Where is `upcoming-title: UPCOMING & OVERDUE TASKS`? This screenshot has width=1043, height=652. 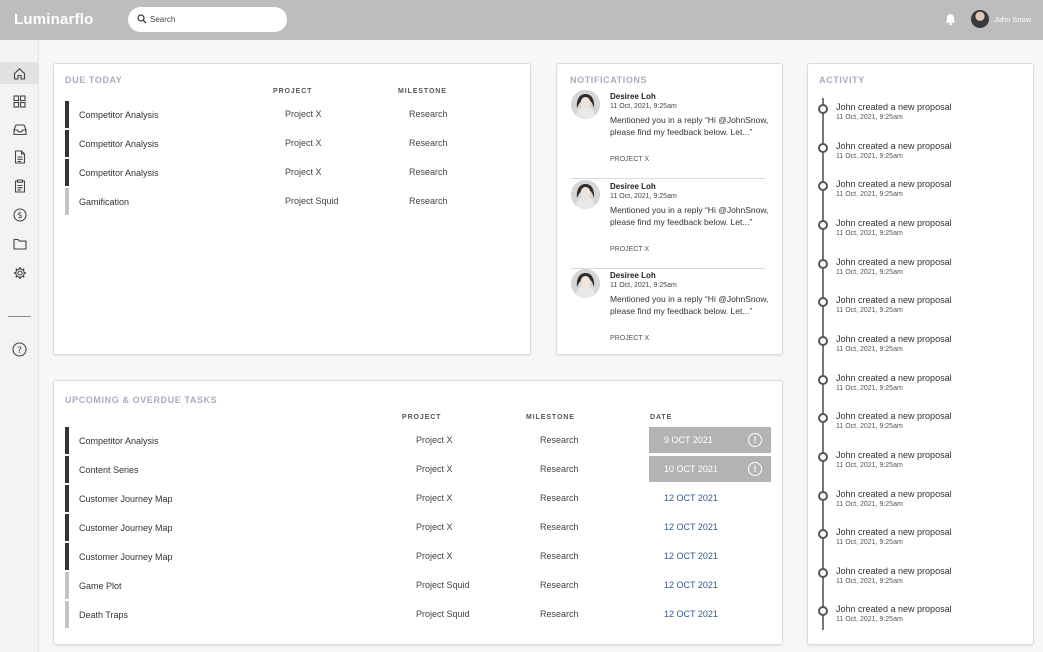 upcoming-title: UPCOMING & OVERDUE TASKS is located at coordinates (141, 400).